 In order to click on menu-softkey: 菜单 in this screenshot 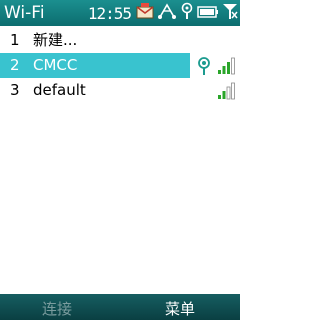, I will do `click(180, 308)`.